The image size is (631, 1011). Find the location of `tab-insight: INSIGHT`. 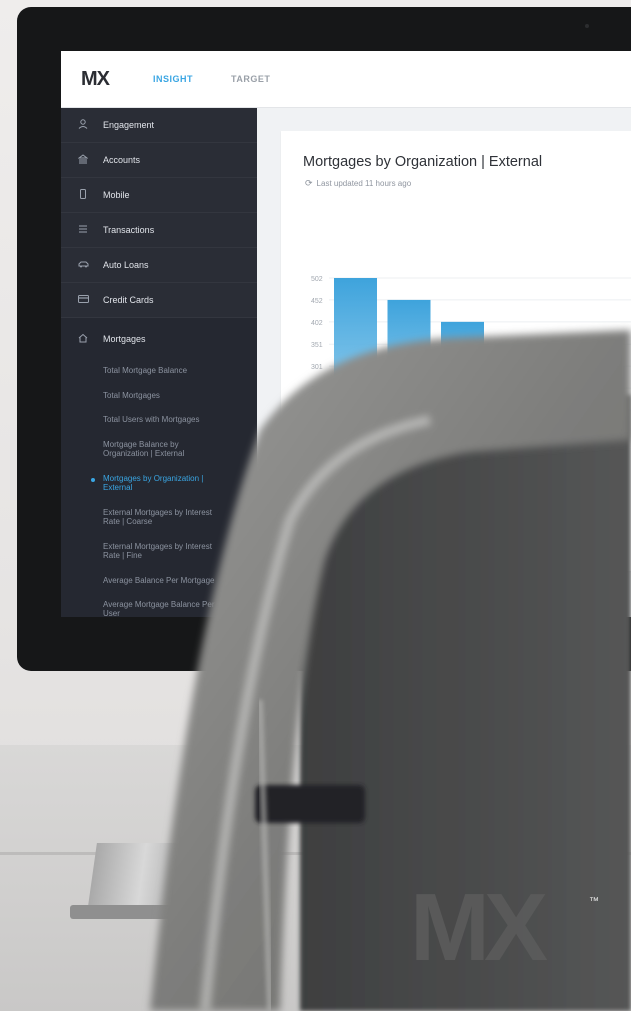

tab-insight: INSIGHT is located at coordinates (173, 79).